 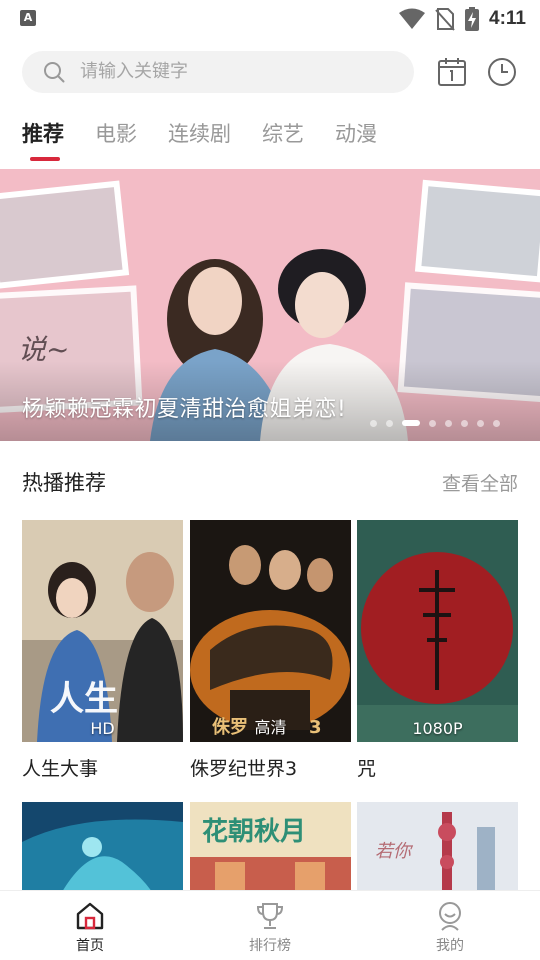 I want to click on category-tabs: 推荐 电影 连续剧 综艺 动漫, so click(x=215, y=139).